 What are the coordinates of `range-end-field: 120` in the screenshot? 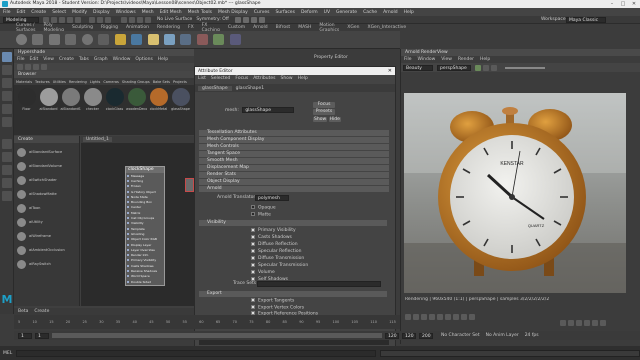 It's located at (392, 335).